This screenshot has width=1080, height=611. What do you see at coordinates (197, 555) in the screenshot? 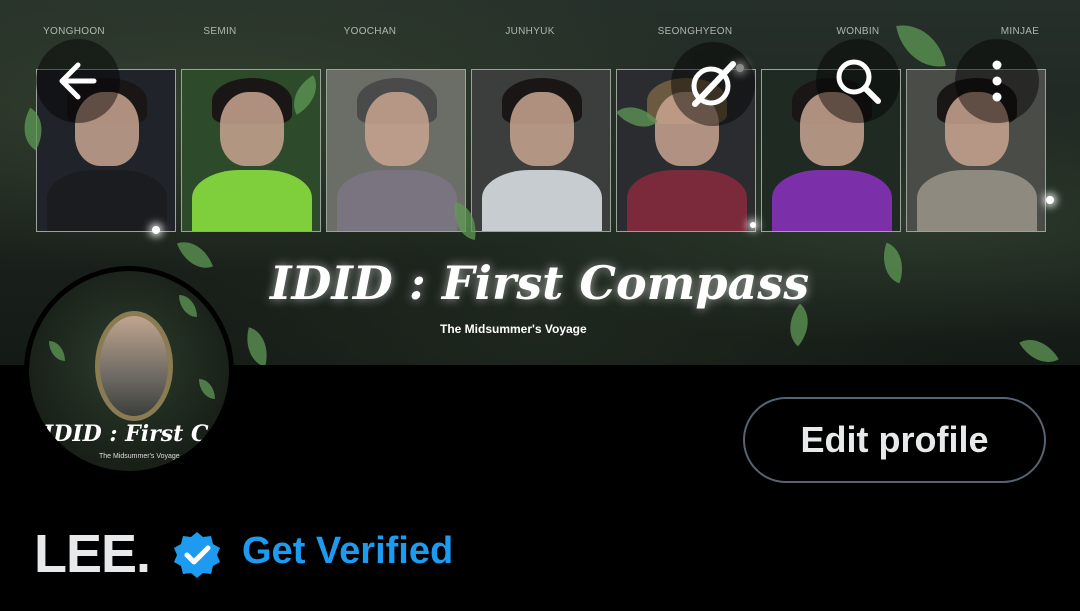
I see `verified-badge-icon` at bounding box center [197, 555].